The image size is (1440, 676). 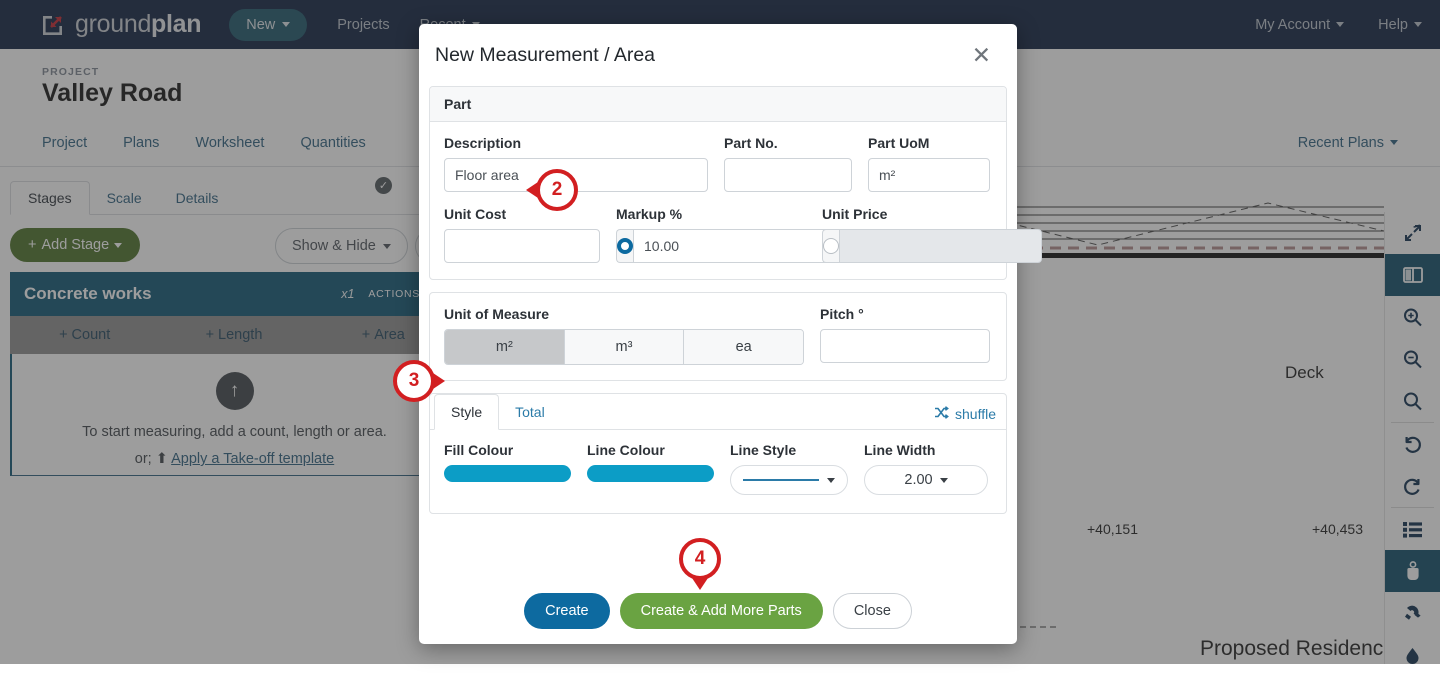 I want to click on markup-radio-button, so click(x=624, y=246).